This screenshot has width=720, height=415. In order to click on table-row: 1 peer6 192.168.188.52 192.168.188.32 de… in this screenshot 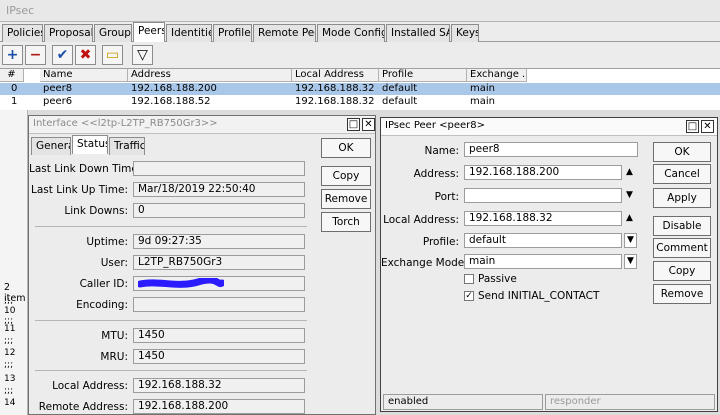, I will do `click(360, 102)`.